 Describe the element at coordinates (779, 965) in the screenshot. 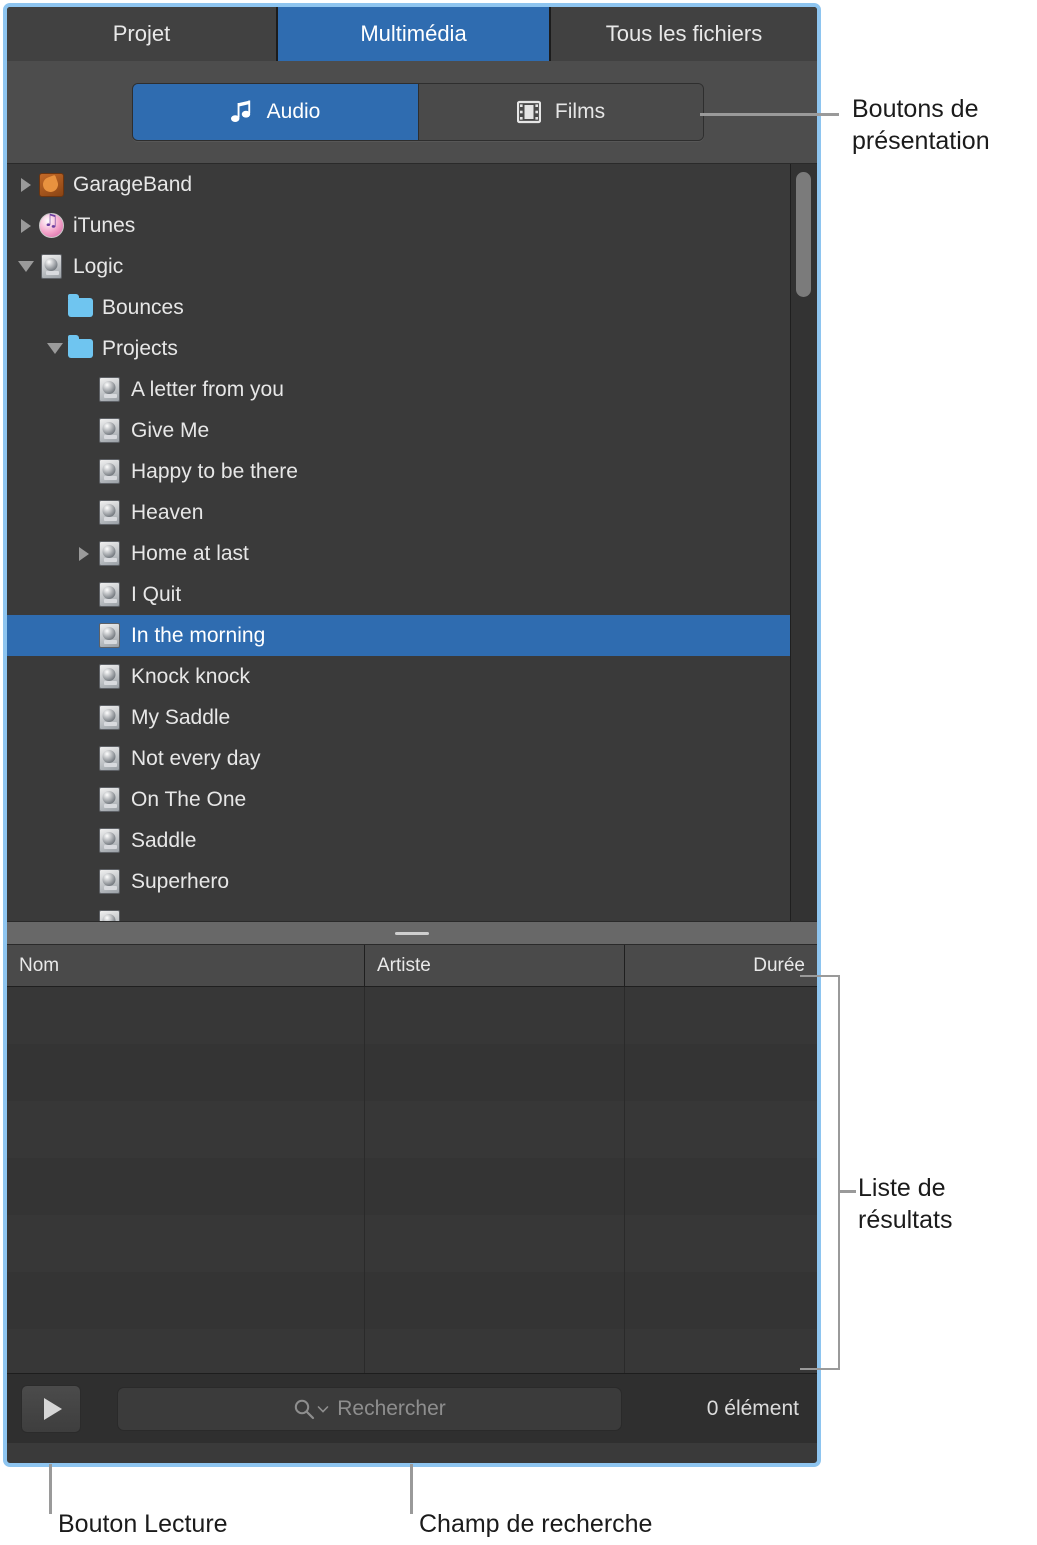

I see `column-header-label: Durée` at that location.